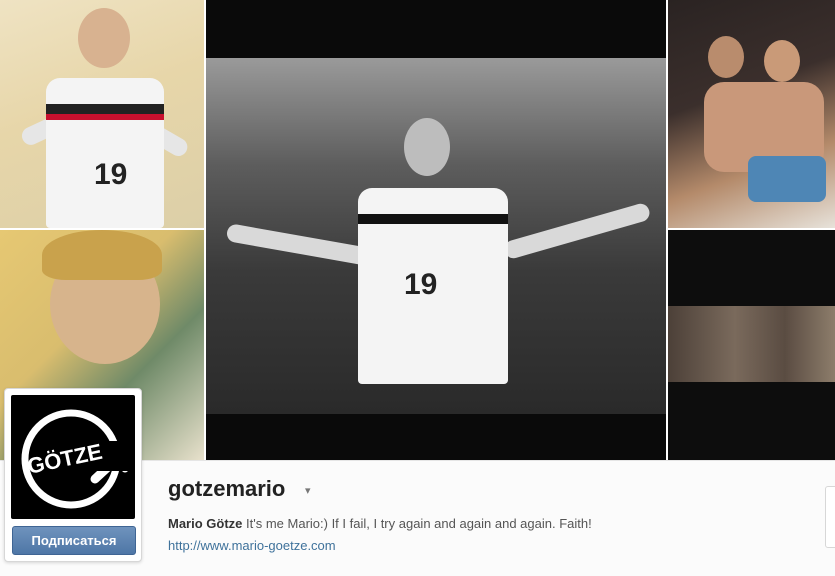 Image resolution: width=835 pixels, height=576 pixels. What do you see at coordinates (308, 490) in the screenshot?
I see `chevron-down-icon: ▾` at bounding box center [308, 490].